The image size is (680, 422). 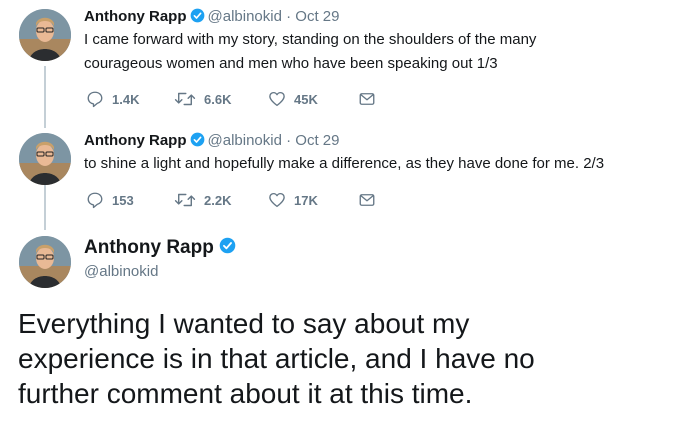 What do you see at coordinates (218, 200) in the screenshot?
I see `retweet-count: 2.2K` at bounding box center [218, 200].